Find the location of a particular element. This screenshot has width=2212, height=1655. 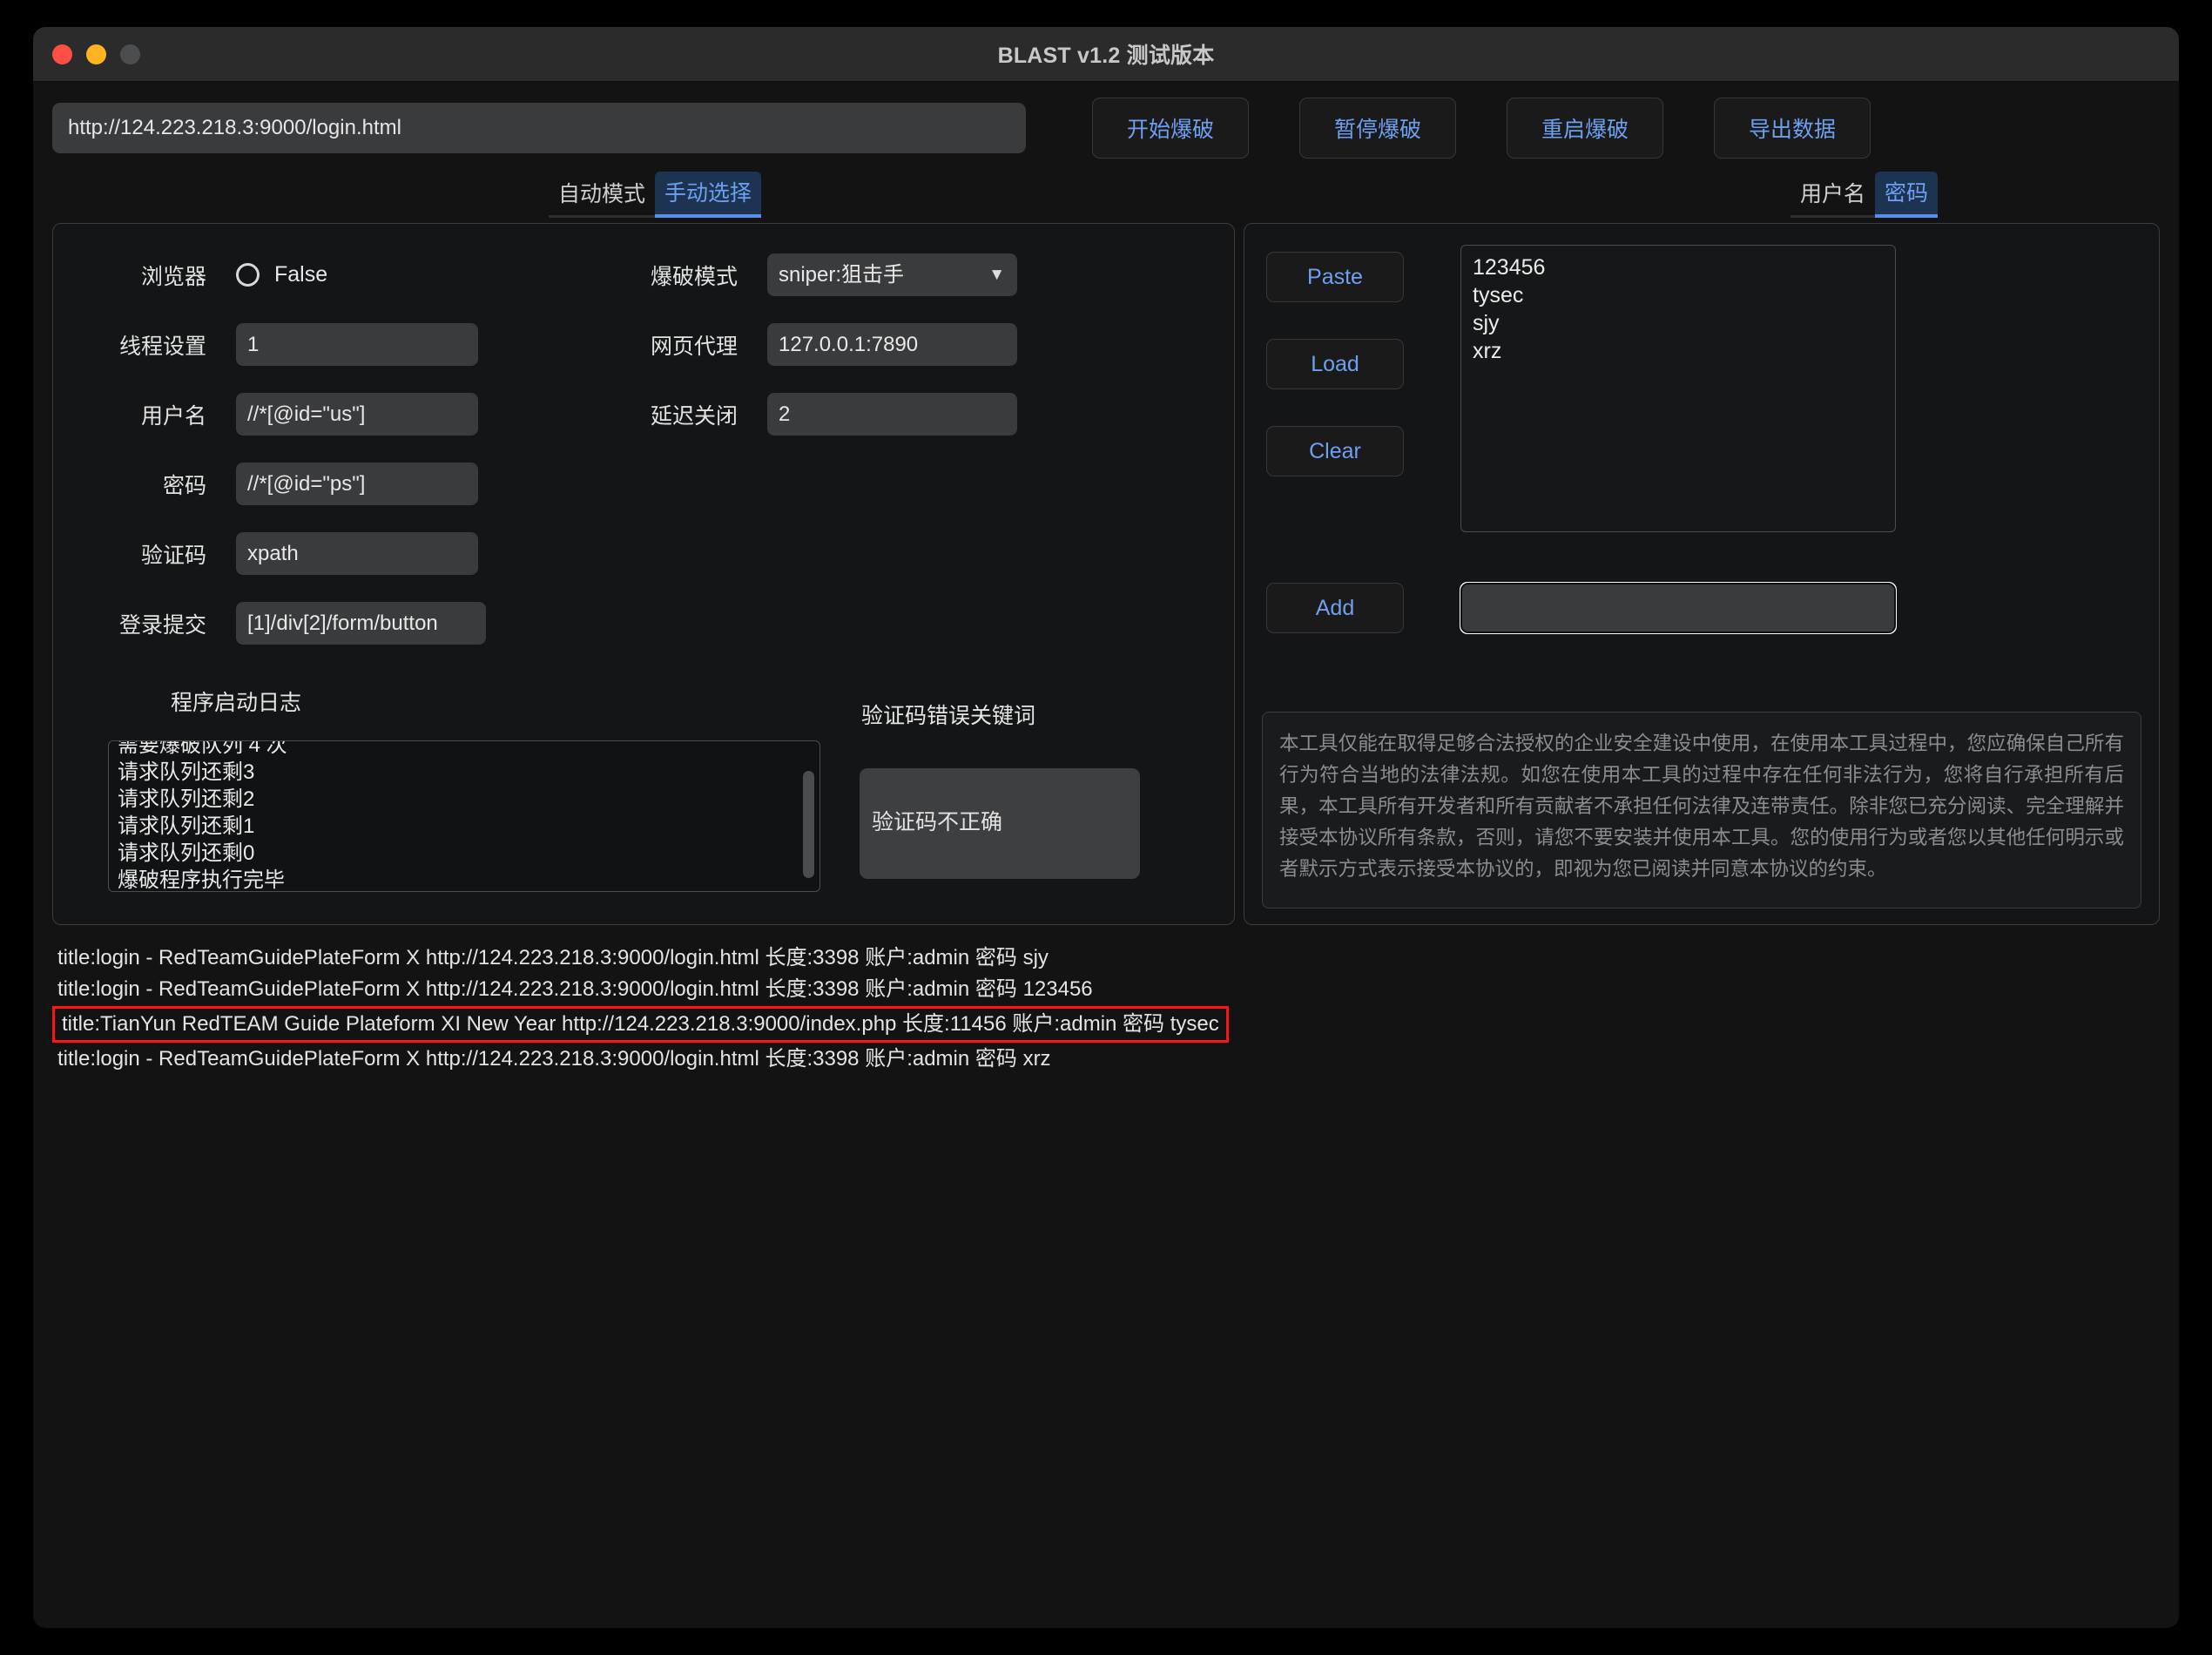

mode-tab-group: 自动模式 手动选择 is located at coordinates (656, 195).